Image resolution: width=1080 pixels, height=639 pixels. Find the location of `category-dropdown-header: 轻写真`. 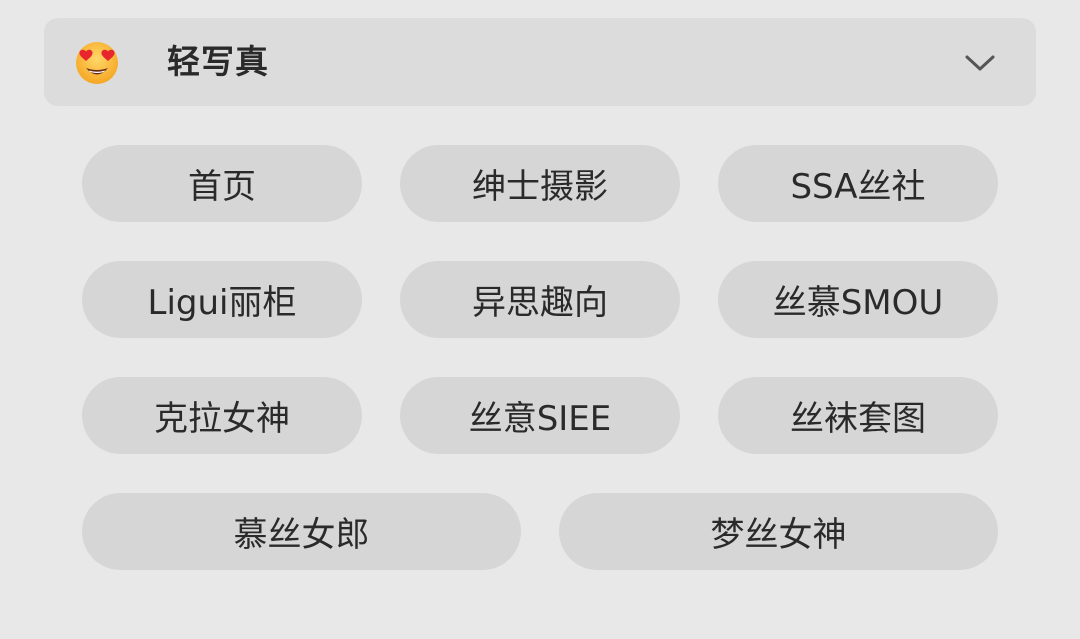

category-dropdown-header: 轻写真 is located at coordinates (540, 62).